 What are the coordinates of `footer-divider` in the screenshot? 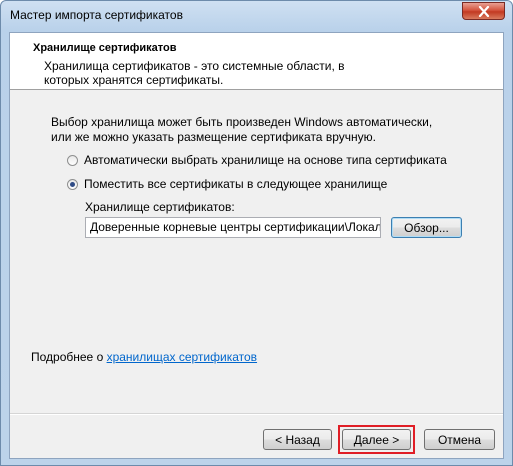 It's located at (256, 414).